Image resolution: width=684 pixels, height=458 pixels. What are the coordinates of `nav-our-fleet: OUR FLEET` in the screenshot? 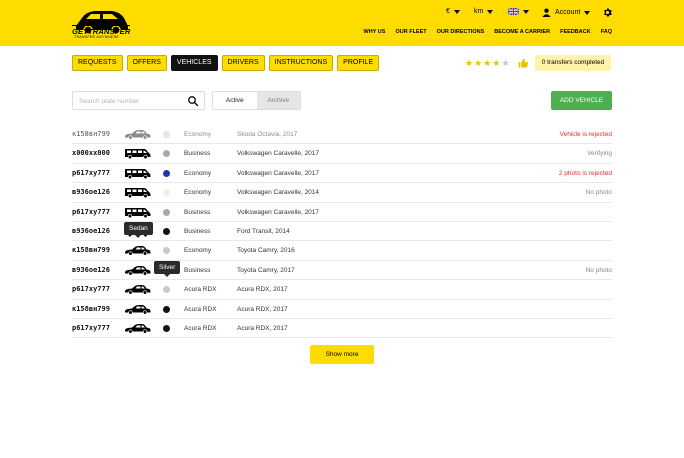 It's located at (410, 32).